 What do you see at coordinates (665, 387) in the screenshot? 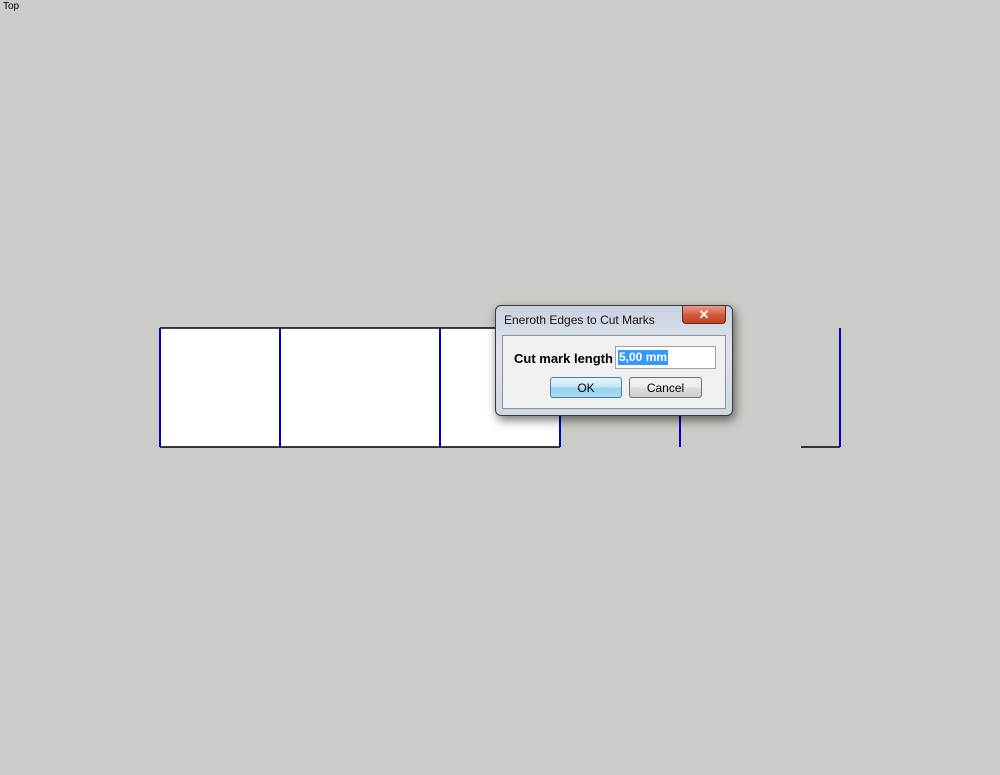
I see `cancel-button: Cancel` at bounding box center [665, 387].